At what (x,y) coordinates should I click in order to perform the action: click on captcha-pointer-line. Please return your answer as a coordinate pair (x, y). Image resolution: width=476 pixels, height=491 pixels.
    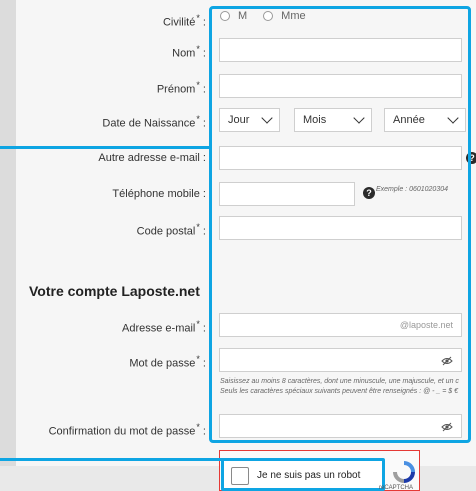
    Looking at the image, I should click on (111, 459).